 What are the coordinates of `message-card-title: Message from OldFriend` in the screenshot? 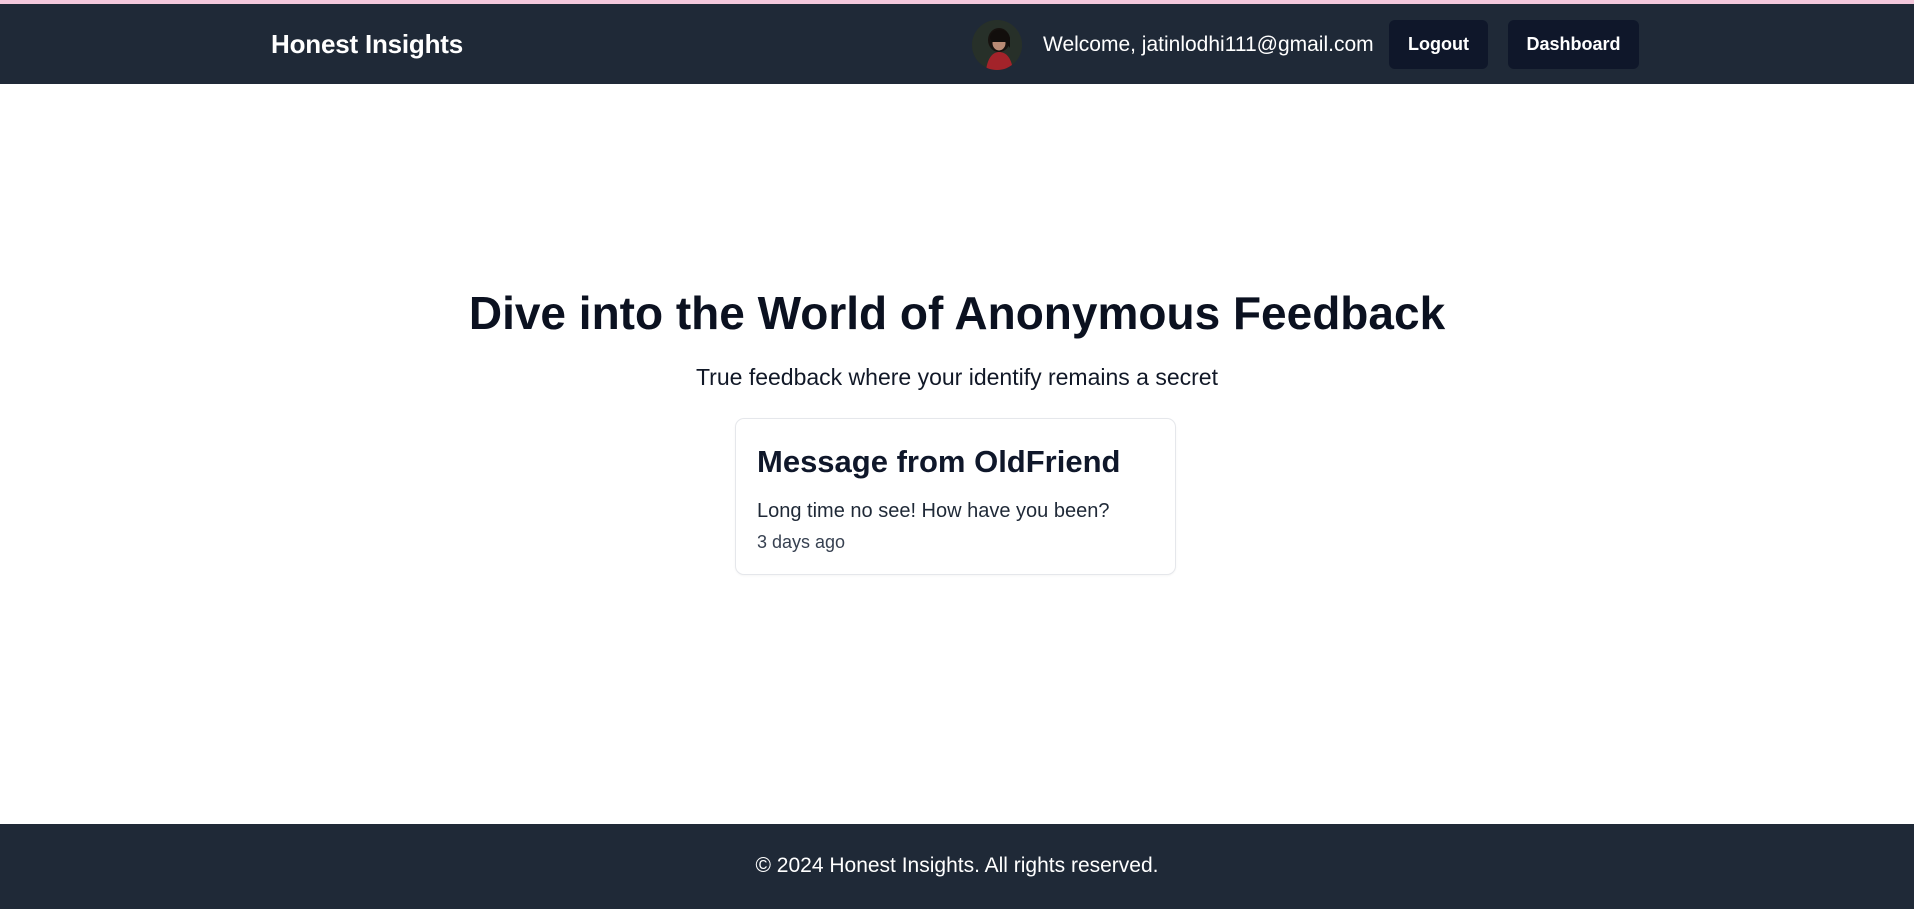 It's located at (939, 461).